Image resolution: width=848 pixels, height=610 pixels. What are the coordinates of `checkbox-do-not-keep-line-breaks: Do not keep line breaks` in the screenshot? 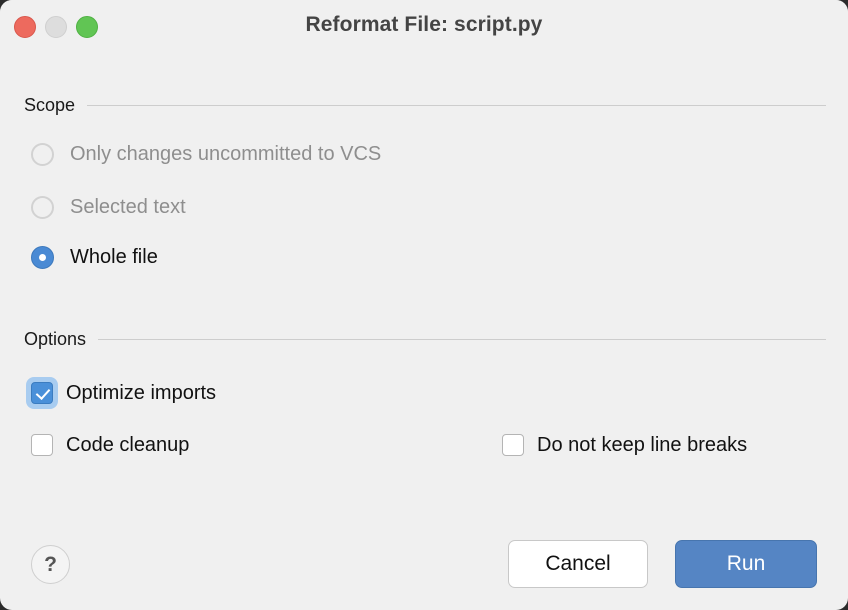 It's located at (622, 445).